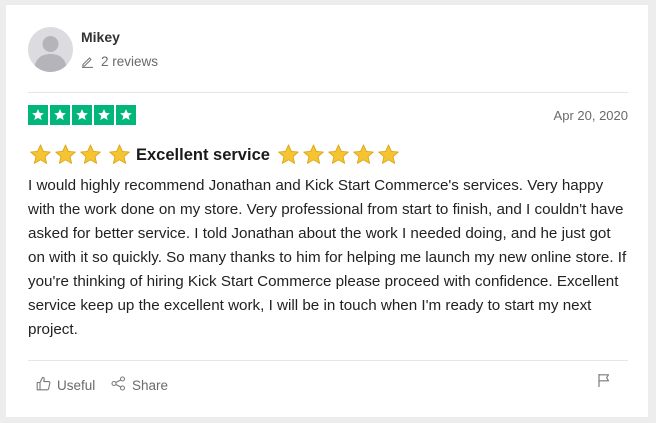  Describe the element at coordinates (118, 385) in the screenshot. I see `share-icon` at that location.